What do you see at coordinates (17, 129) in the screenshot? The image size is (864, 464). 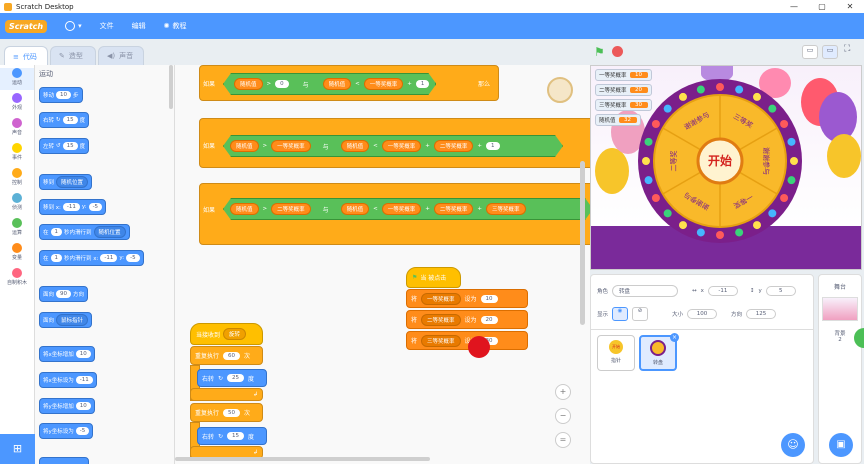 I see `category-item: 声音` at bounding box center [17, 129].